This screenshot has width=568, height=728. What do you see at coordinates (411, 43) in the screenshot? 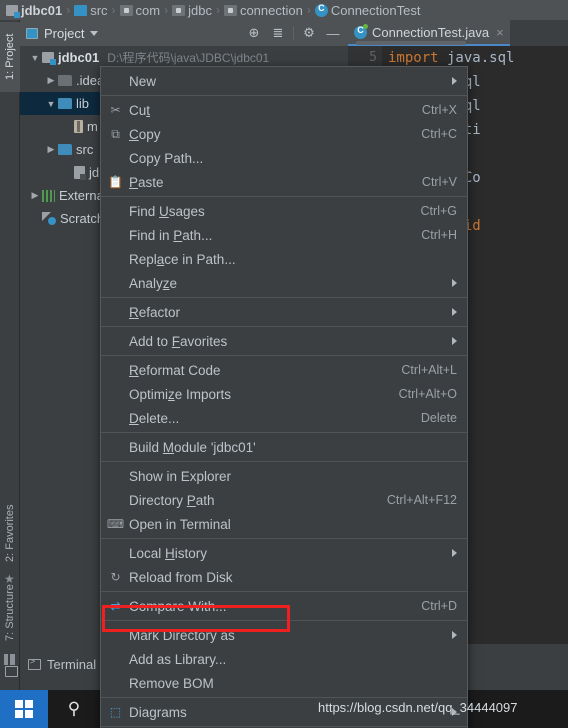
I see `horizontal-scrollbar` at bounding box center [411, 43].